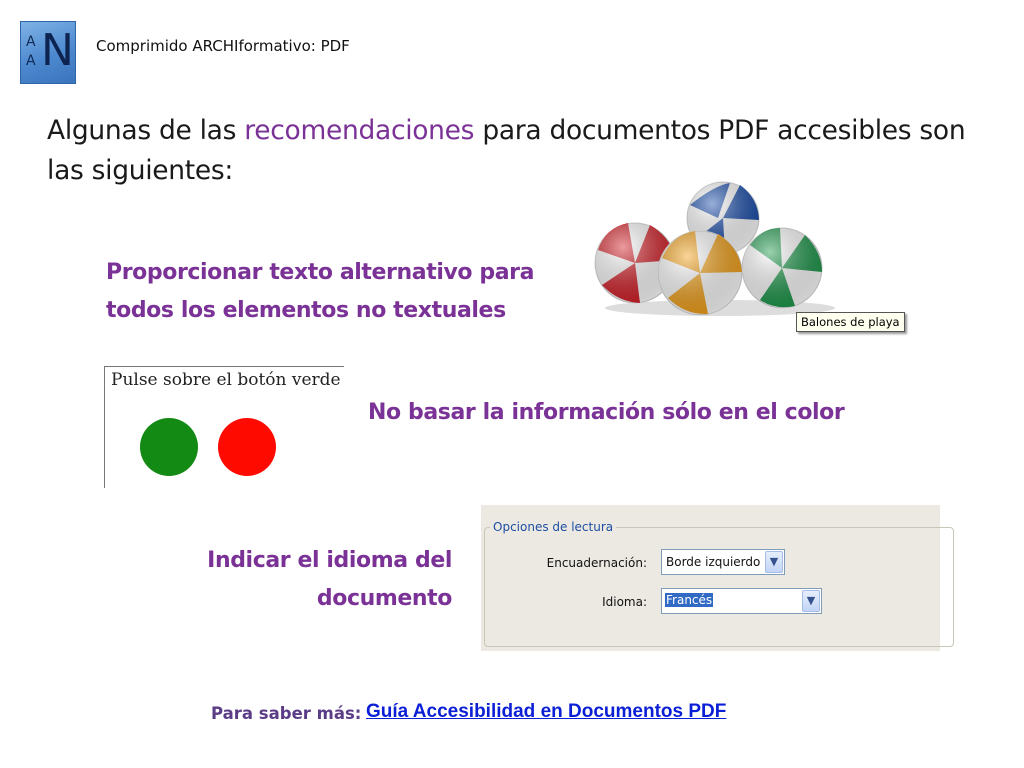 The height and width of the screenshot is (768, 1024). Describe the element at coordinates (713, 562) in the screenshot. I see `binding-select-value: Borde izquierdo` at that location.